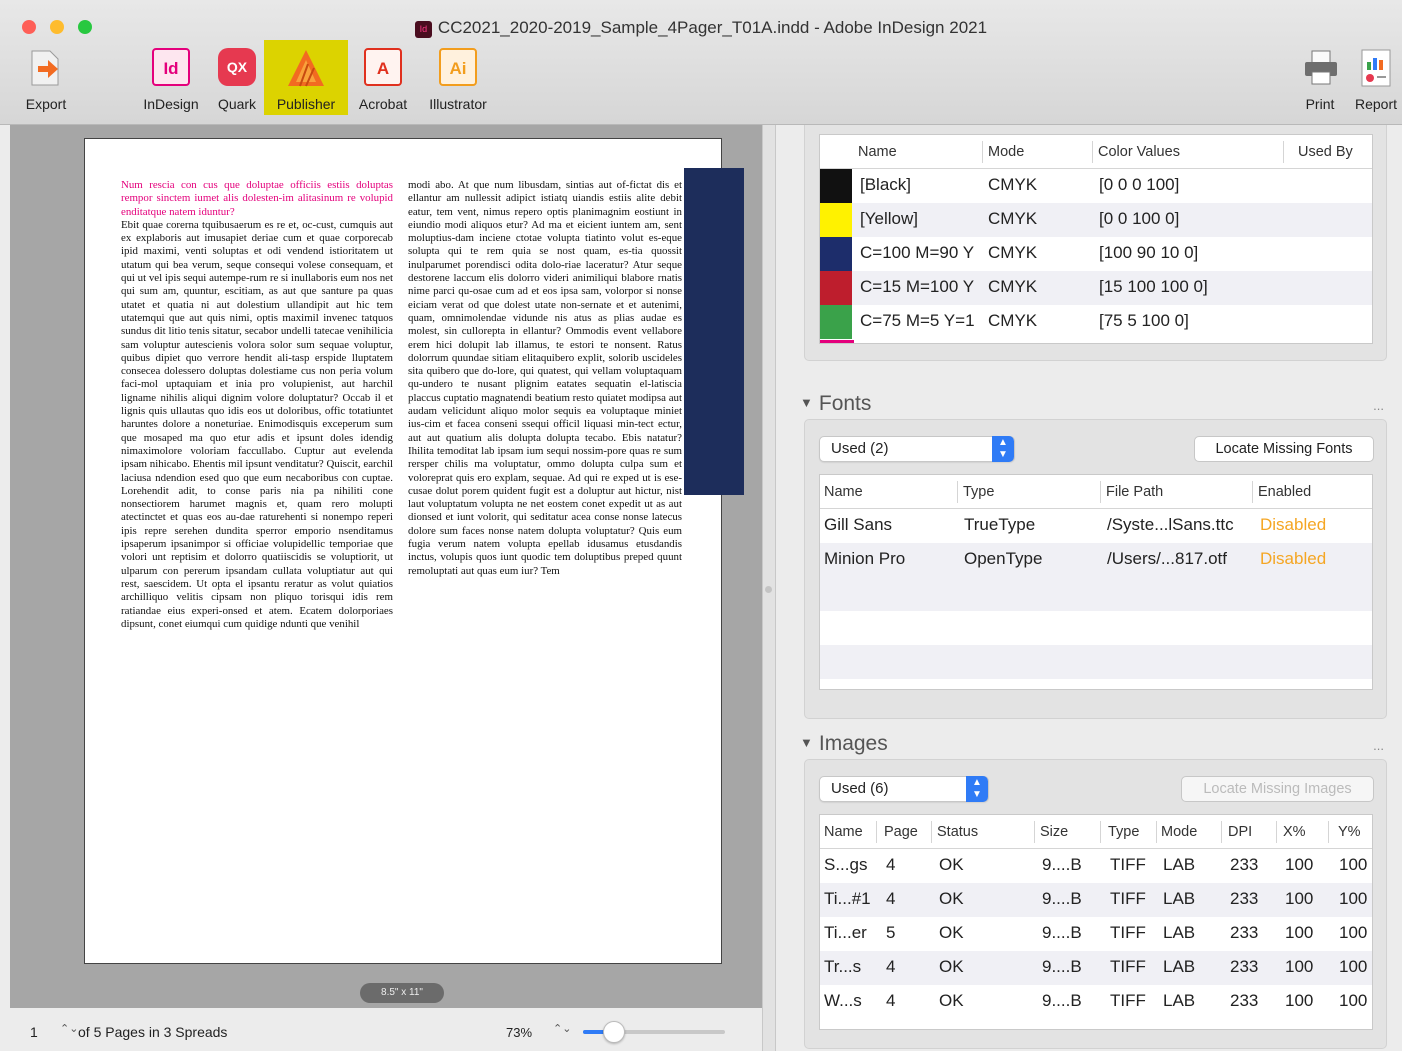  What do you see at coordinates (1096, 220) in the screenshot?
I see `swatch-row: [Yellow] CMYK [0 0 100 0]` at bounding box center [1096, 220].